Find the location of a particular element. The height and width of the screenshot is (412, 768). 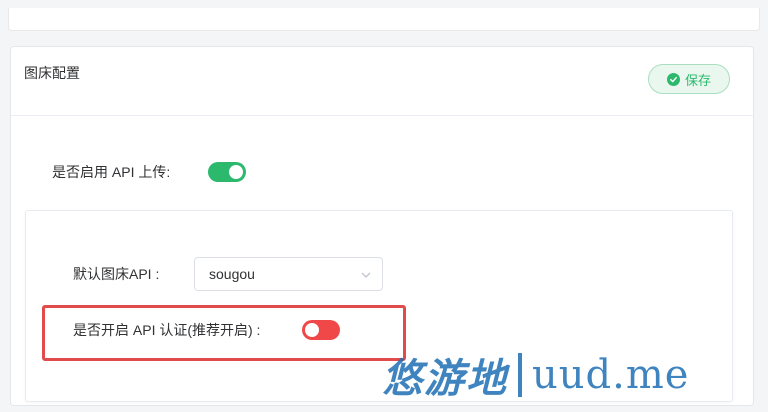

chevron-down-icon is located at coordinates (366, 277).